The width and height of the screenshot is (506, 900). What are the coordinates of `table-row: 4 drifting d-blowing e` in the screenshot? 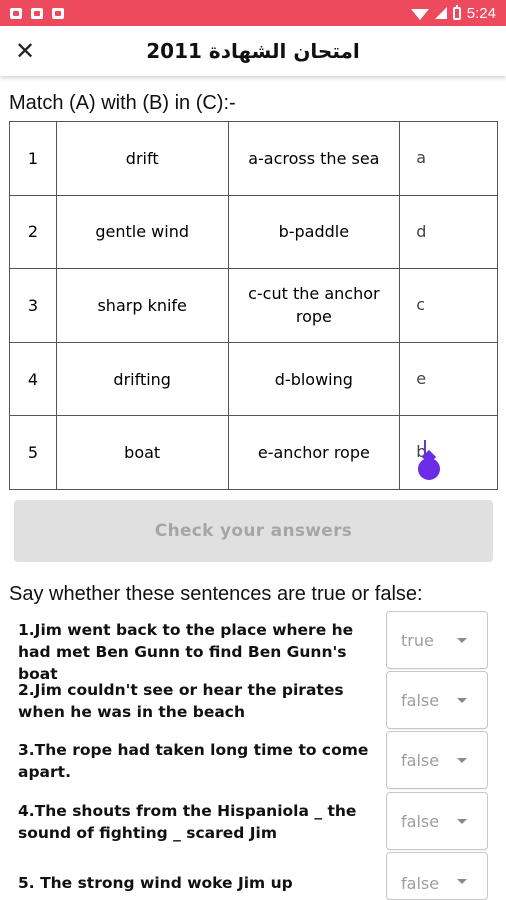 It's located at (253, 379).